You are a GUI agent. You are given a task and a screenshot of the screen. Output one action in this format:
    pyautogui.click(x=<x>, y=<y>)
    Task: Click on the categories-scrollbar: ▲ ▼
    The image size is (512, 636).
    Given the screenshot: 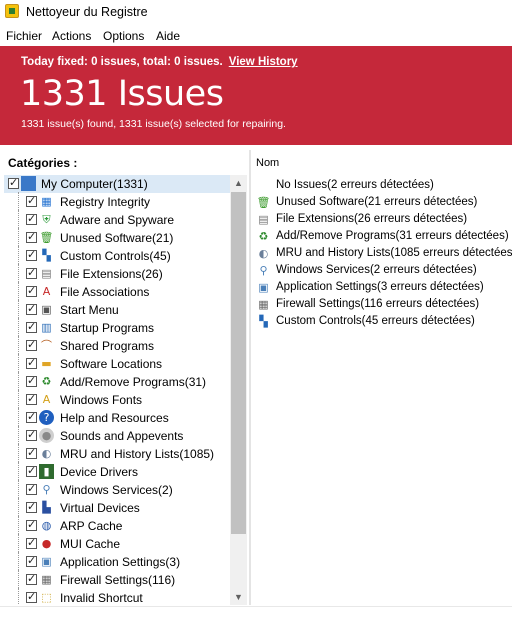 What is the action you would take?
    pyautogui.click(x=238, y=390)
    